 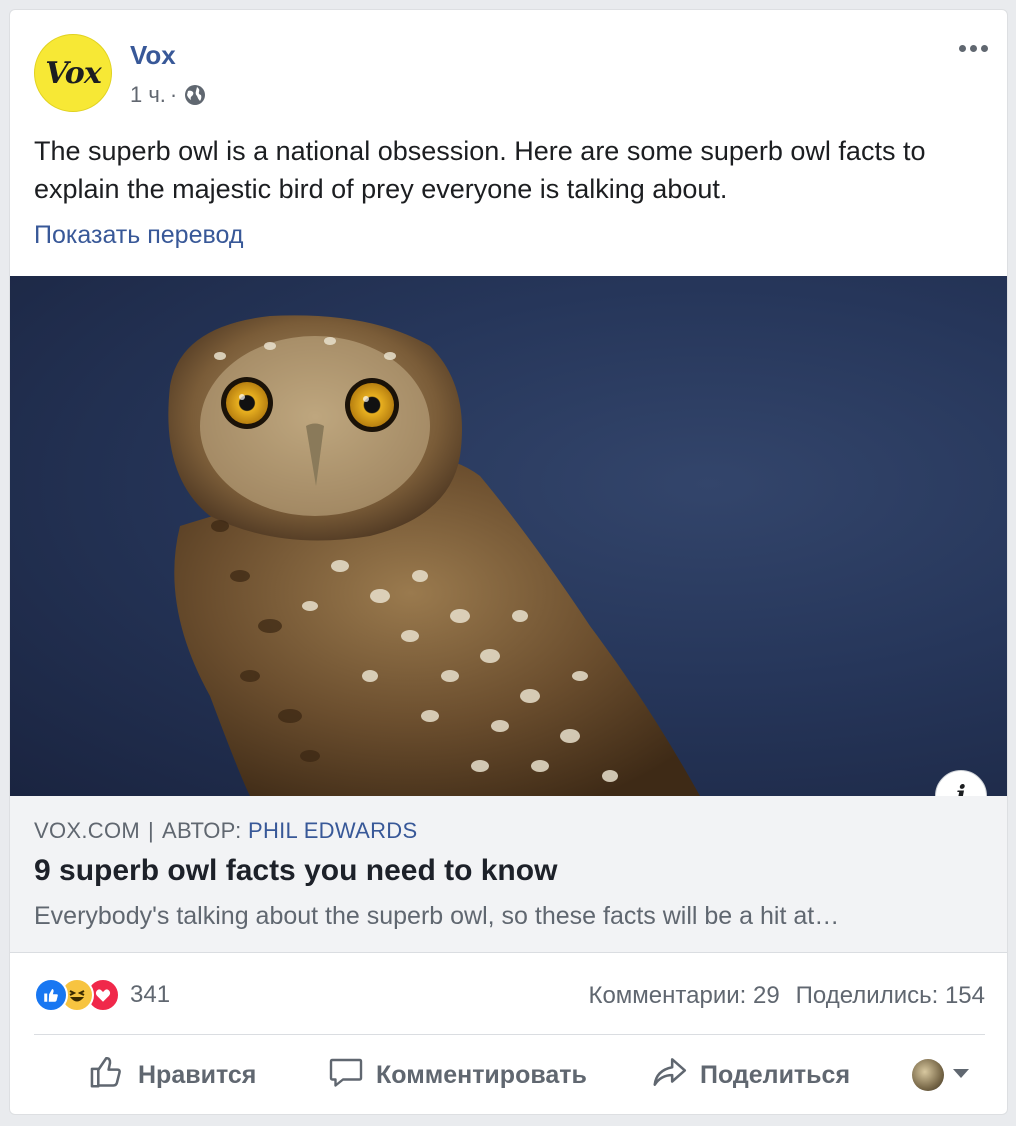 I want to click on comment-label: Комментировать, so click(x=481, y=1074).